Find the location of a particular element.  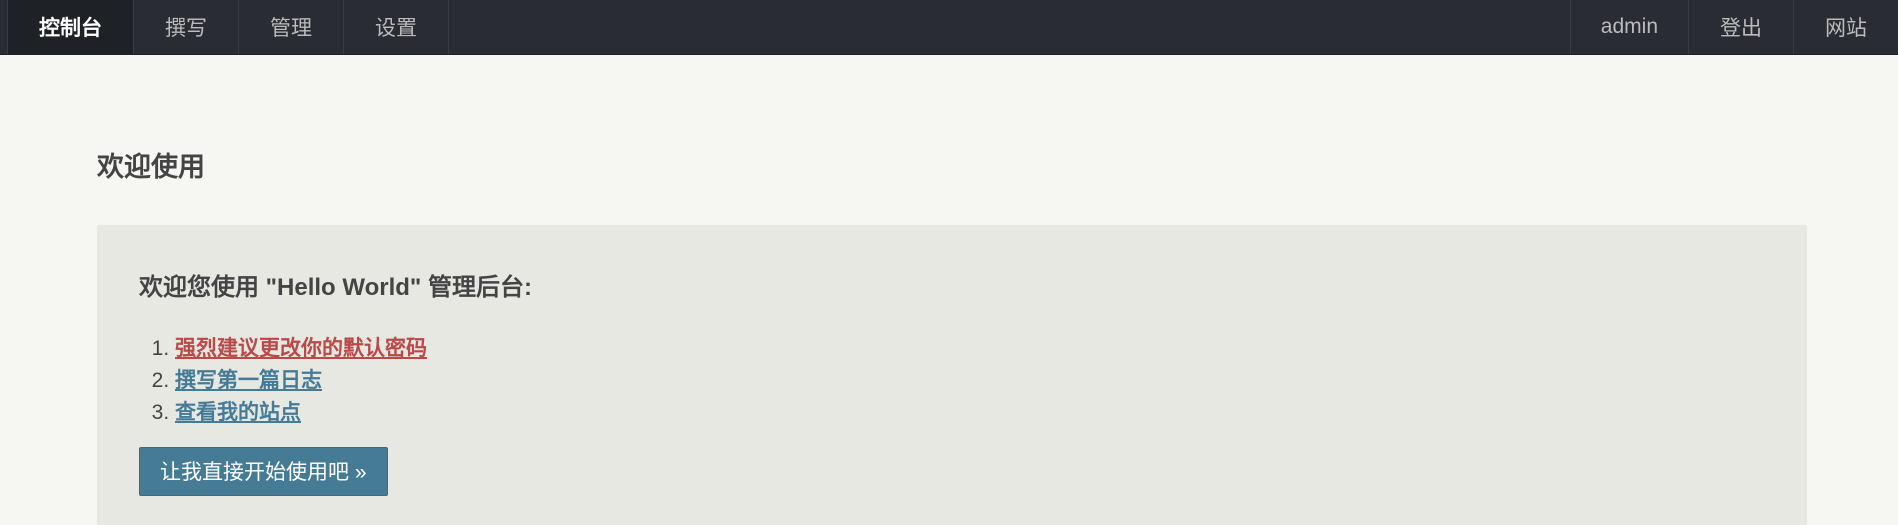

user-menu: admin 登出 网站 is located at coordinates (1733, 27).